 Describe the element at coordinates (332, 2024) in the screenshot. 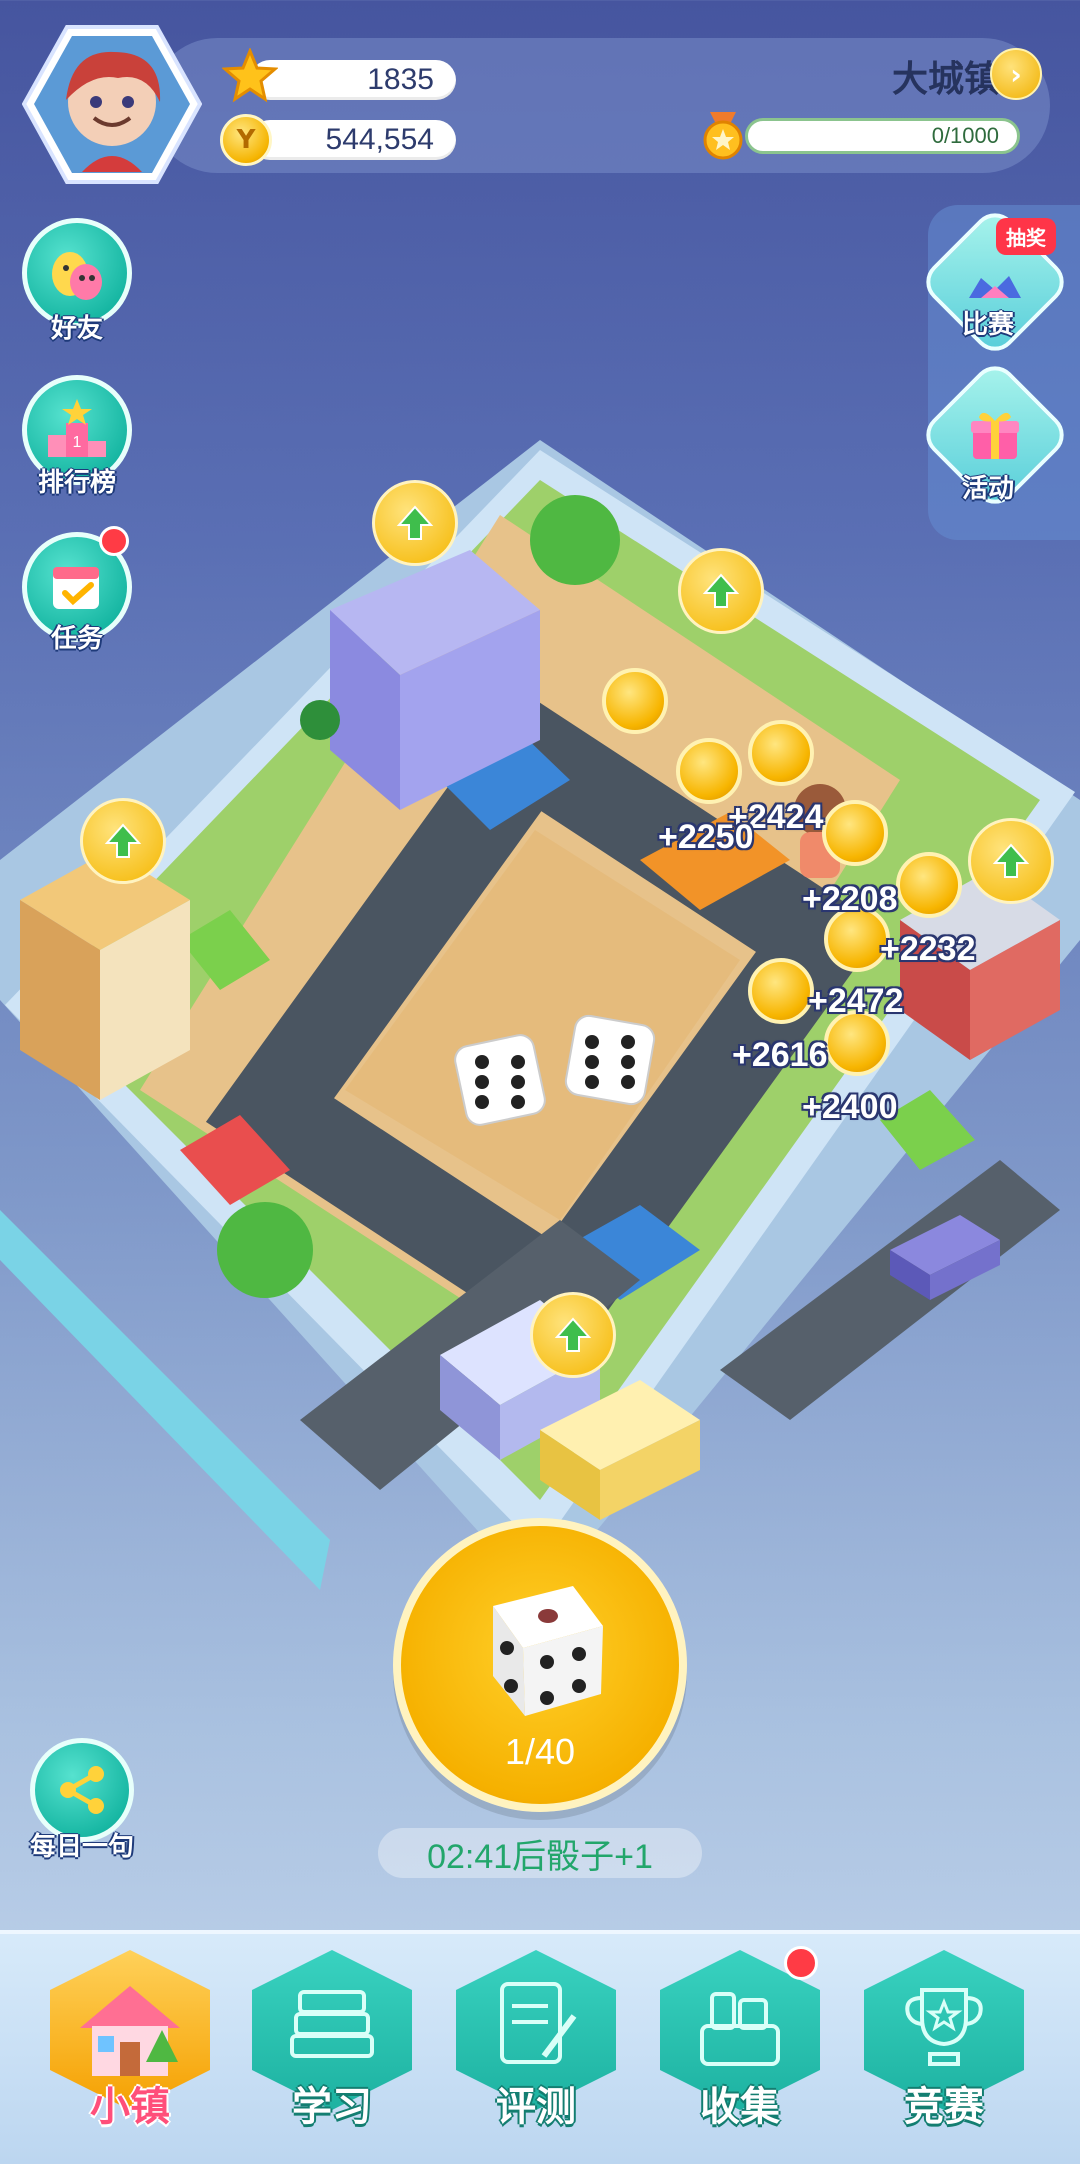

I see `books-icon` at that location.